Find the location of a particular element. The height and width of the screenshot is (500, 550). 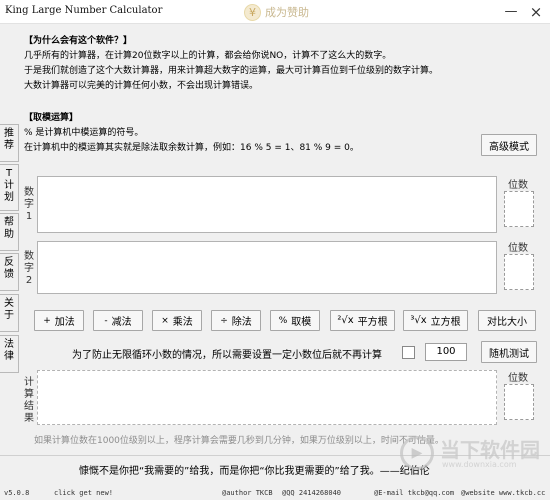

website-link: @website www.tkcb.cc is located at coordinates (503, 493).